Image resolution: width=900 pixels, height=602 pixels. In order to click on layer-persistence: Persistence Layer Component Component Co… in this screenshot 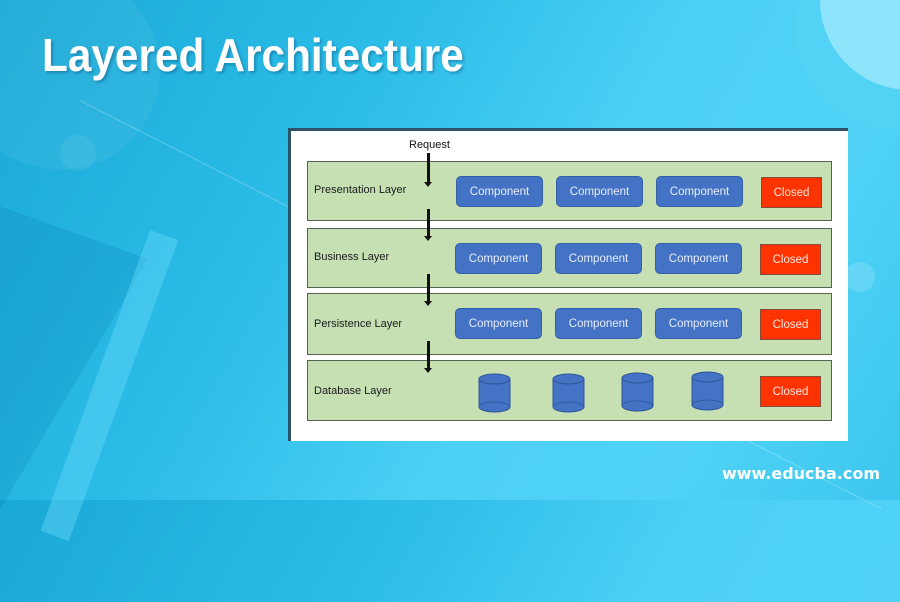, I will do `click(569, 324)`.